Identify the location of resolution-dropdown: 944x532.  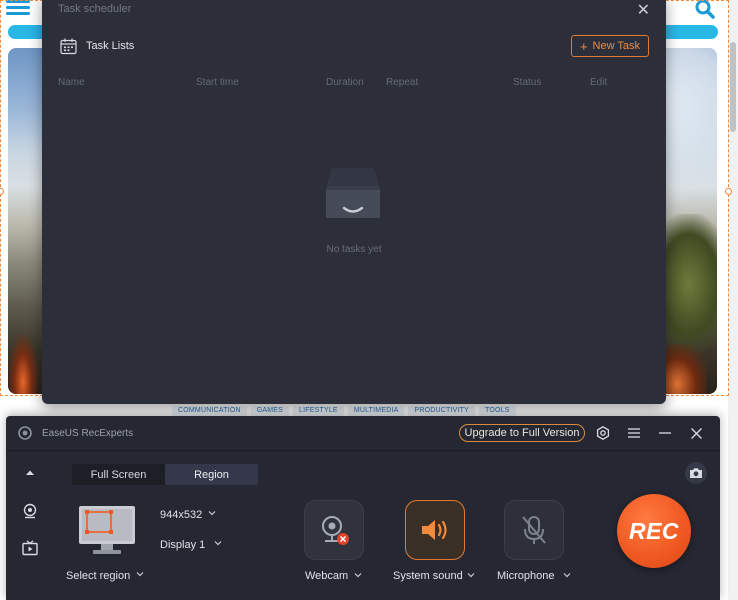
(181, 515).